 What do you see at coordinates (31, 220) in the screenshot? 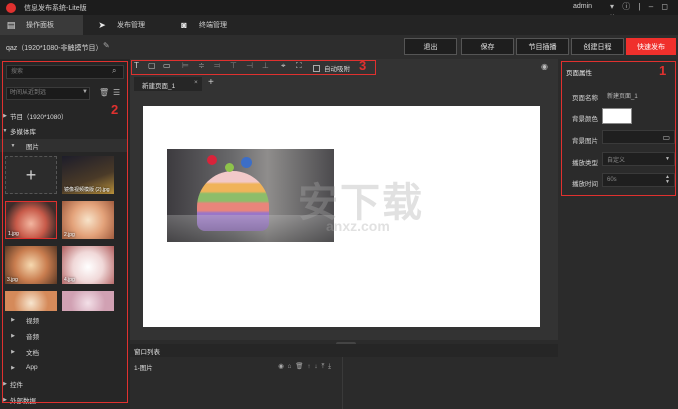
I see `media-thumbnail: 1.jpg` at bounding box center [31, 220].